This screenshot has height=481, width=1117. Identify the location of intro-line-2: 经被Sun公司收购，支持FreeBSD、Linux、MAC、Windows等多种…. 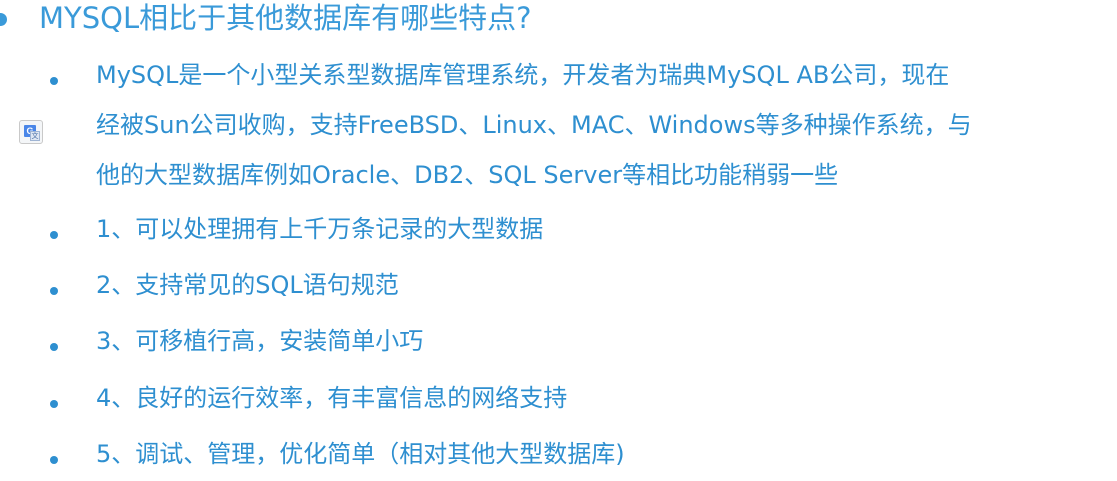
(534, 125).